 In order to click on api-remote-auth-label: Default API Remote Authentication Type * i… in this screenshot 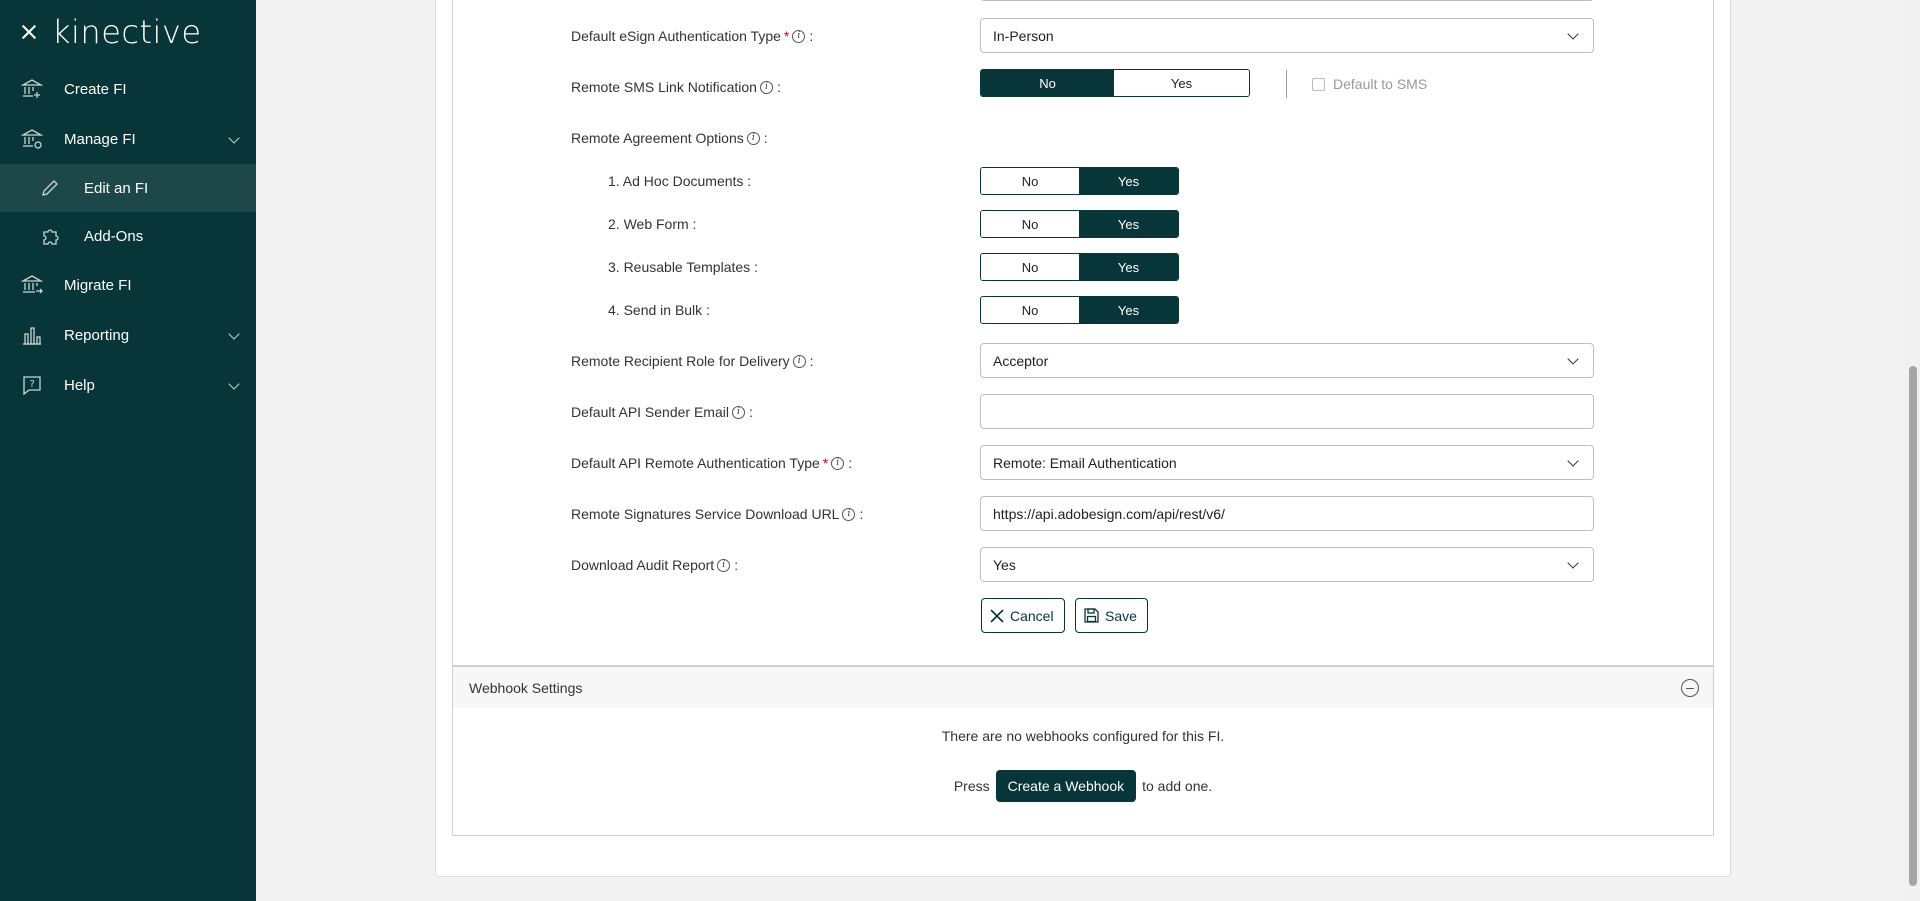, I will do `click(712, 463)`.